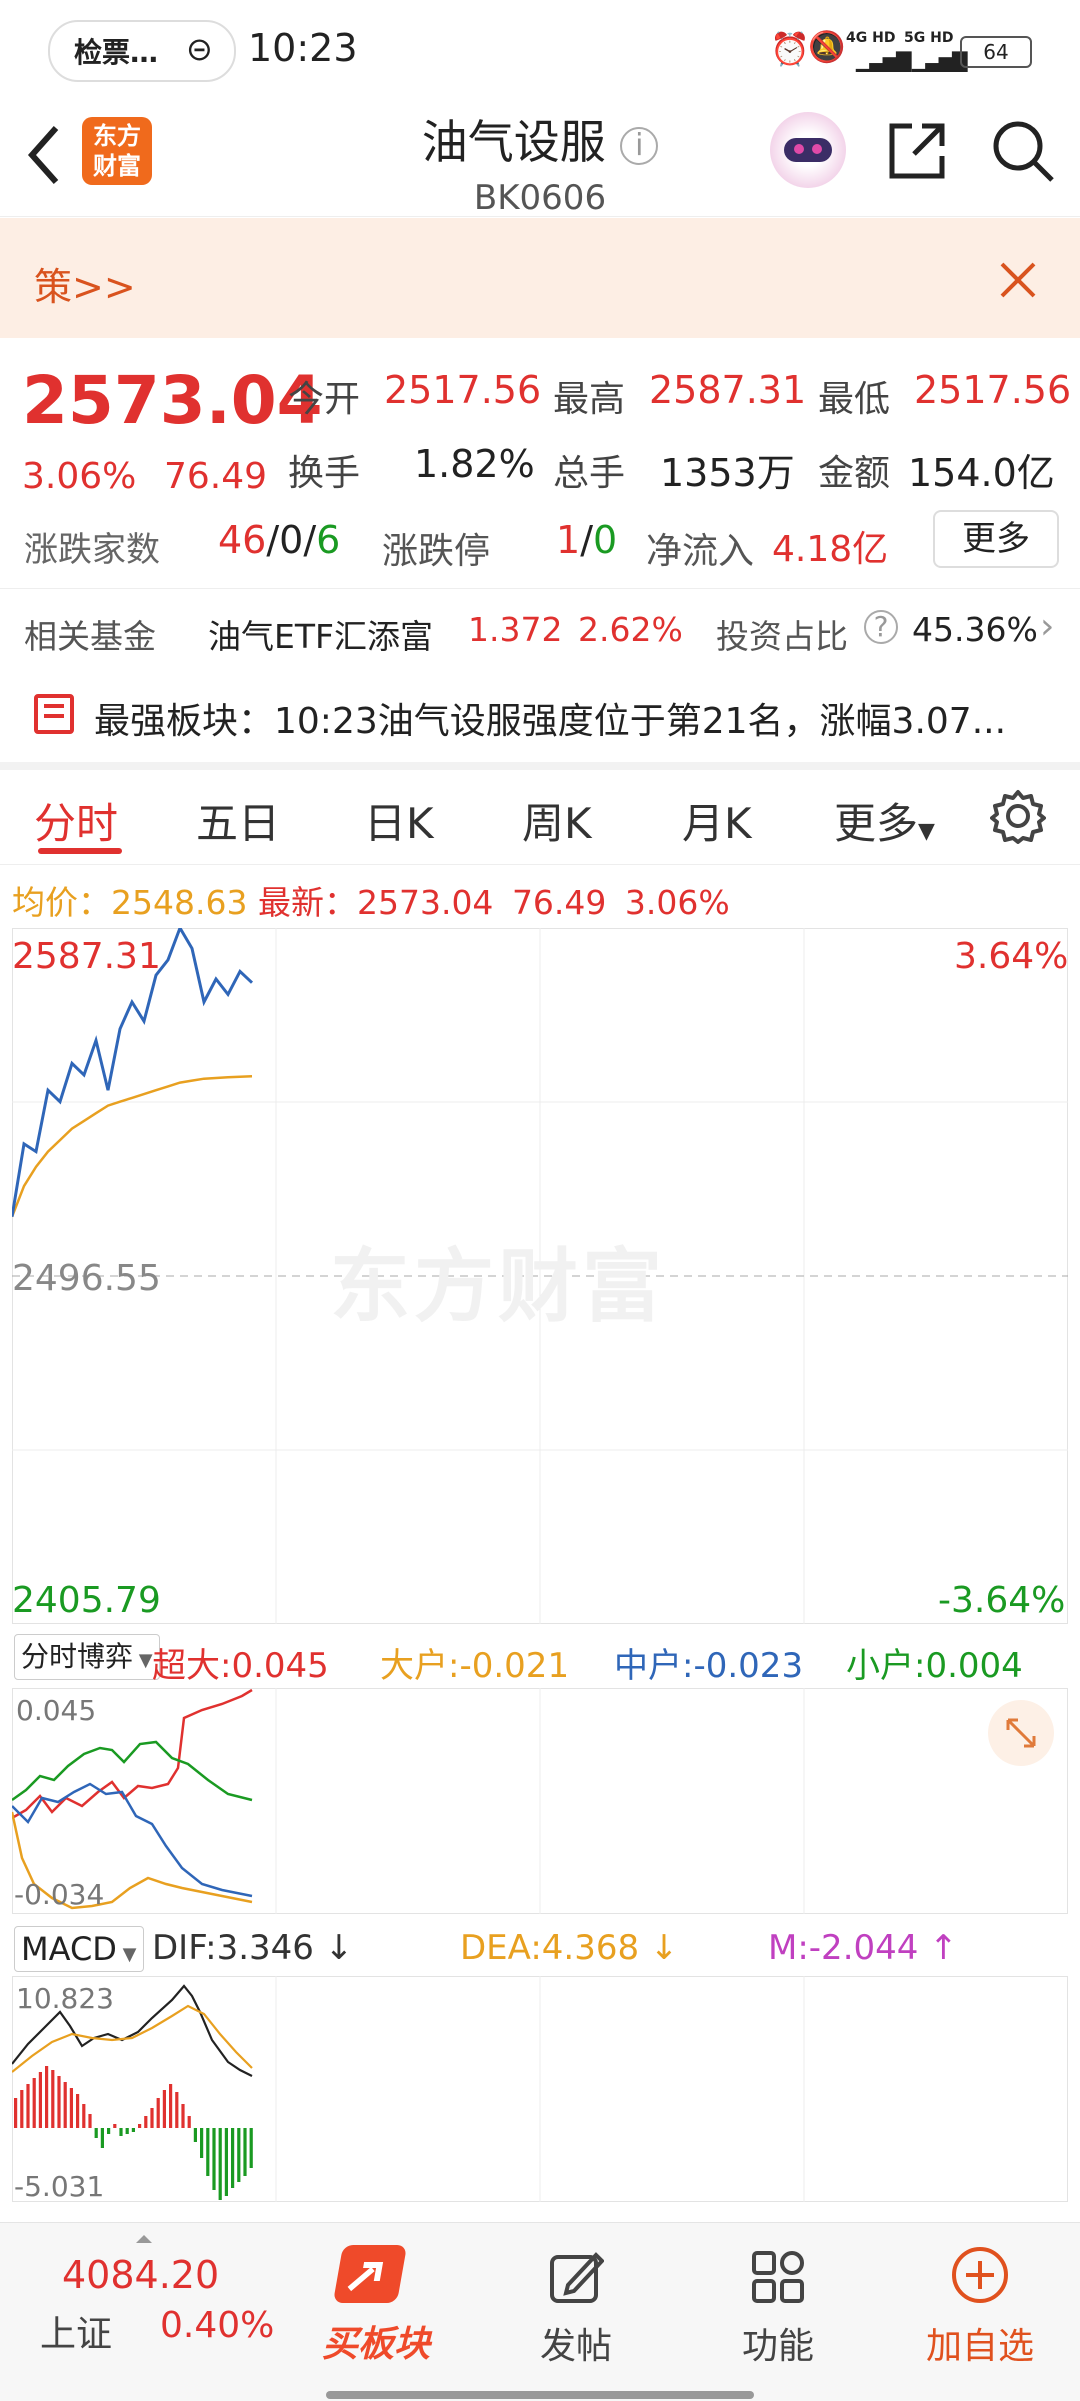 The image size is (1080, 2401). Describe the element at coordinates (79, 476) in the screenshot. I see `change-percent: 3.06%` at that location.